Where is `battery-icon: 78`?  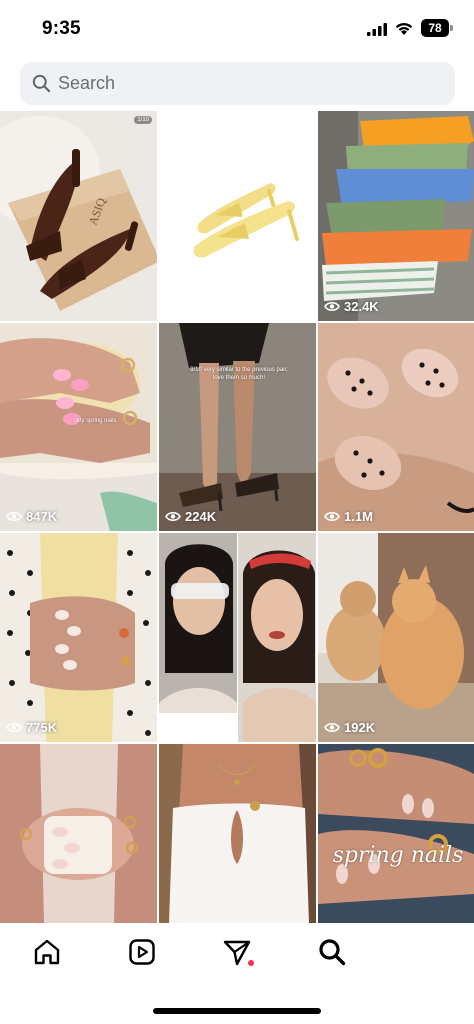
battery-icon: 78 is located at coordinates (437, 28).